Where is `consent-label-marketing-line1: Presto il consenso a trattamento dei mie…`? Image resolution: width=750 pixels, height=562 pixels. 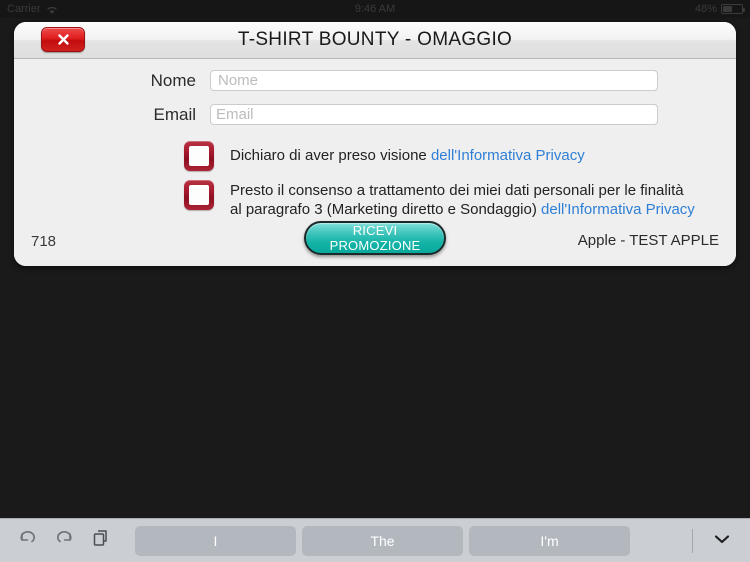
consent-label-marketing-line1: Presto il consenso a trattamento dei mie… is located at coordinates (457, 190).